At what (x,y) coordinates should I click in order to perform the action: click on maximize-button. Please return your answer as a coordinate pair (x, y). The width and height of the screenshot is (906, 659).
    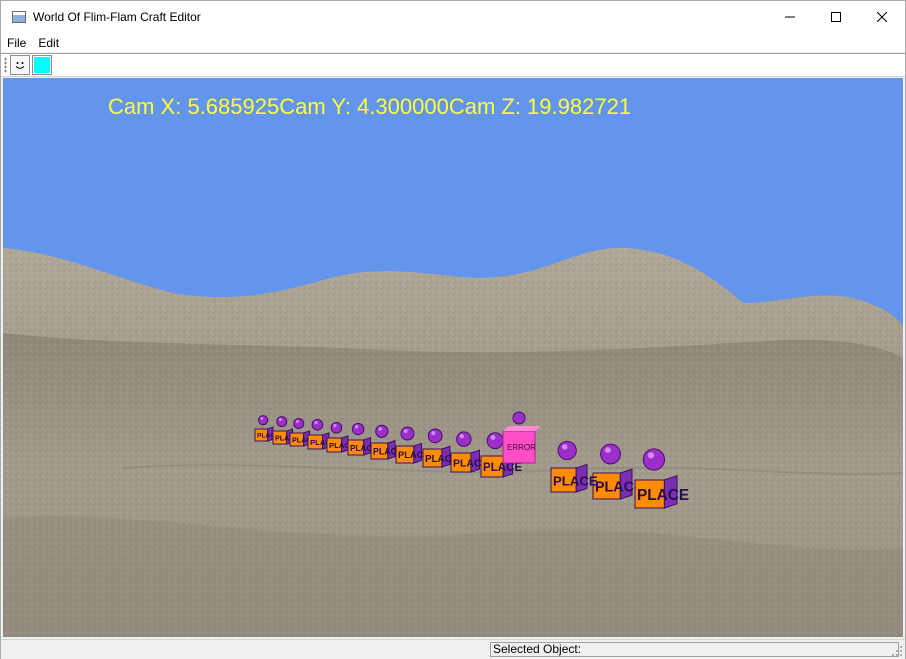
    Looking at the image, I should click on (836, 17).